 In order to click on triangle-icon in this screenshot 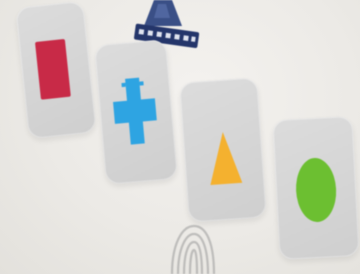, I will do `click(226, 158)`.